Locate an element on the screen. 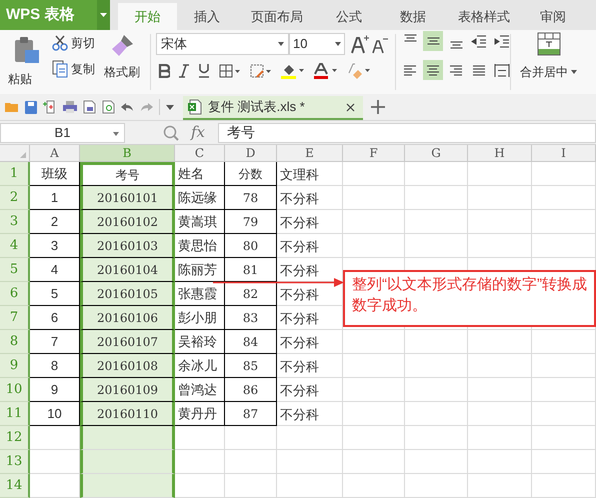 The height and width of the screenshot is (498, 596). menu-tab: 审阅 is located at coordinates (553, 16).